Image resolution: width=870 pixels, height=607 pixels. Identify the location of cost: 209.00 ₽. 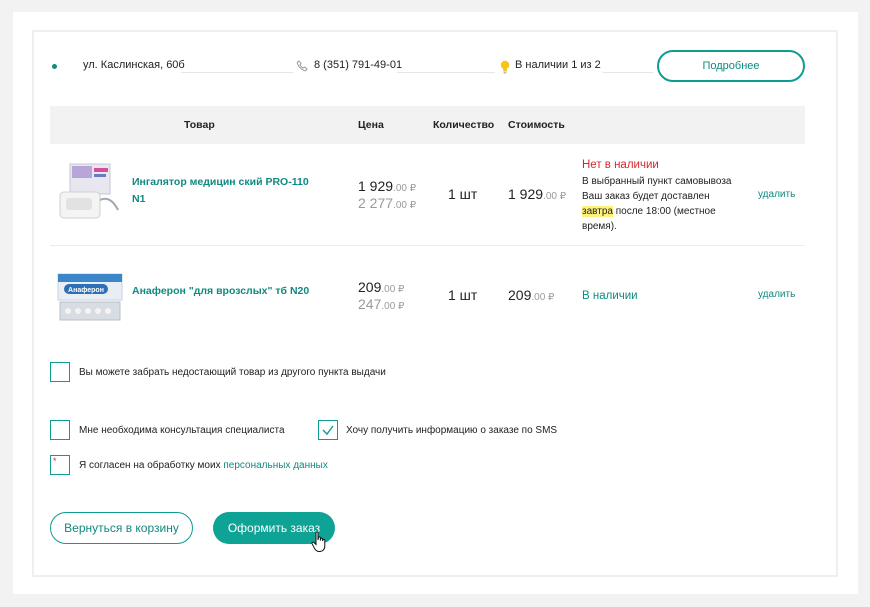
(531, 295).